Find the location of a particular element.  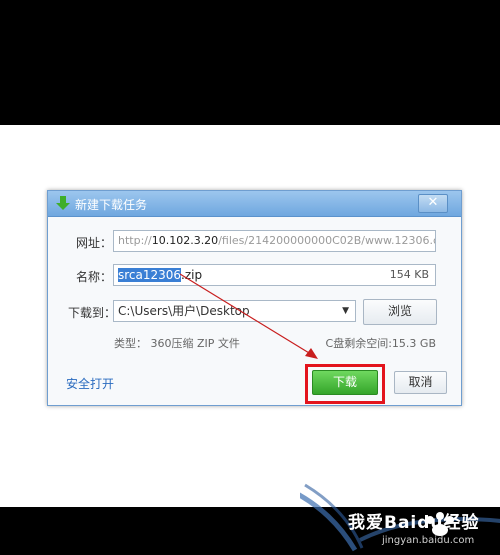

download-to-label: 下载到： is located at coordinates (92, 313).